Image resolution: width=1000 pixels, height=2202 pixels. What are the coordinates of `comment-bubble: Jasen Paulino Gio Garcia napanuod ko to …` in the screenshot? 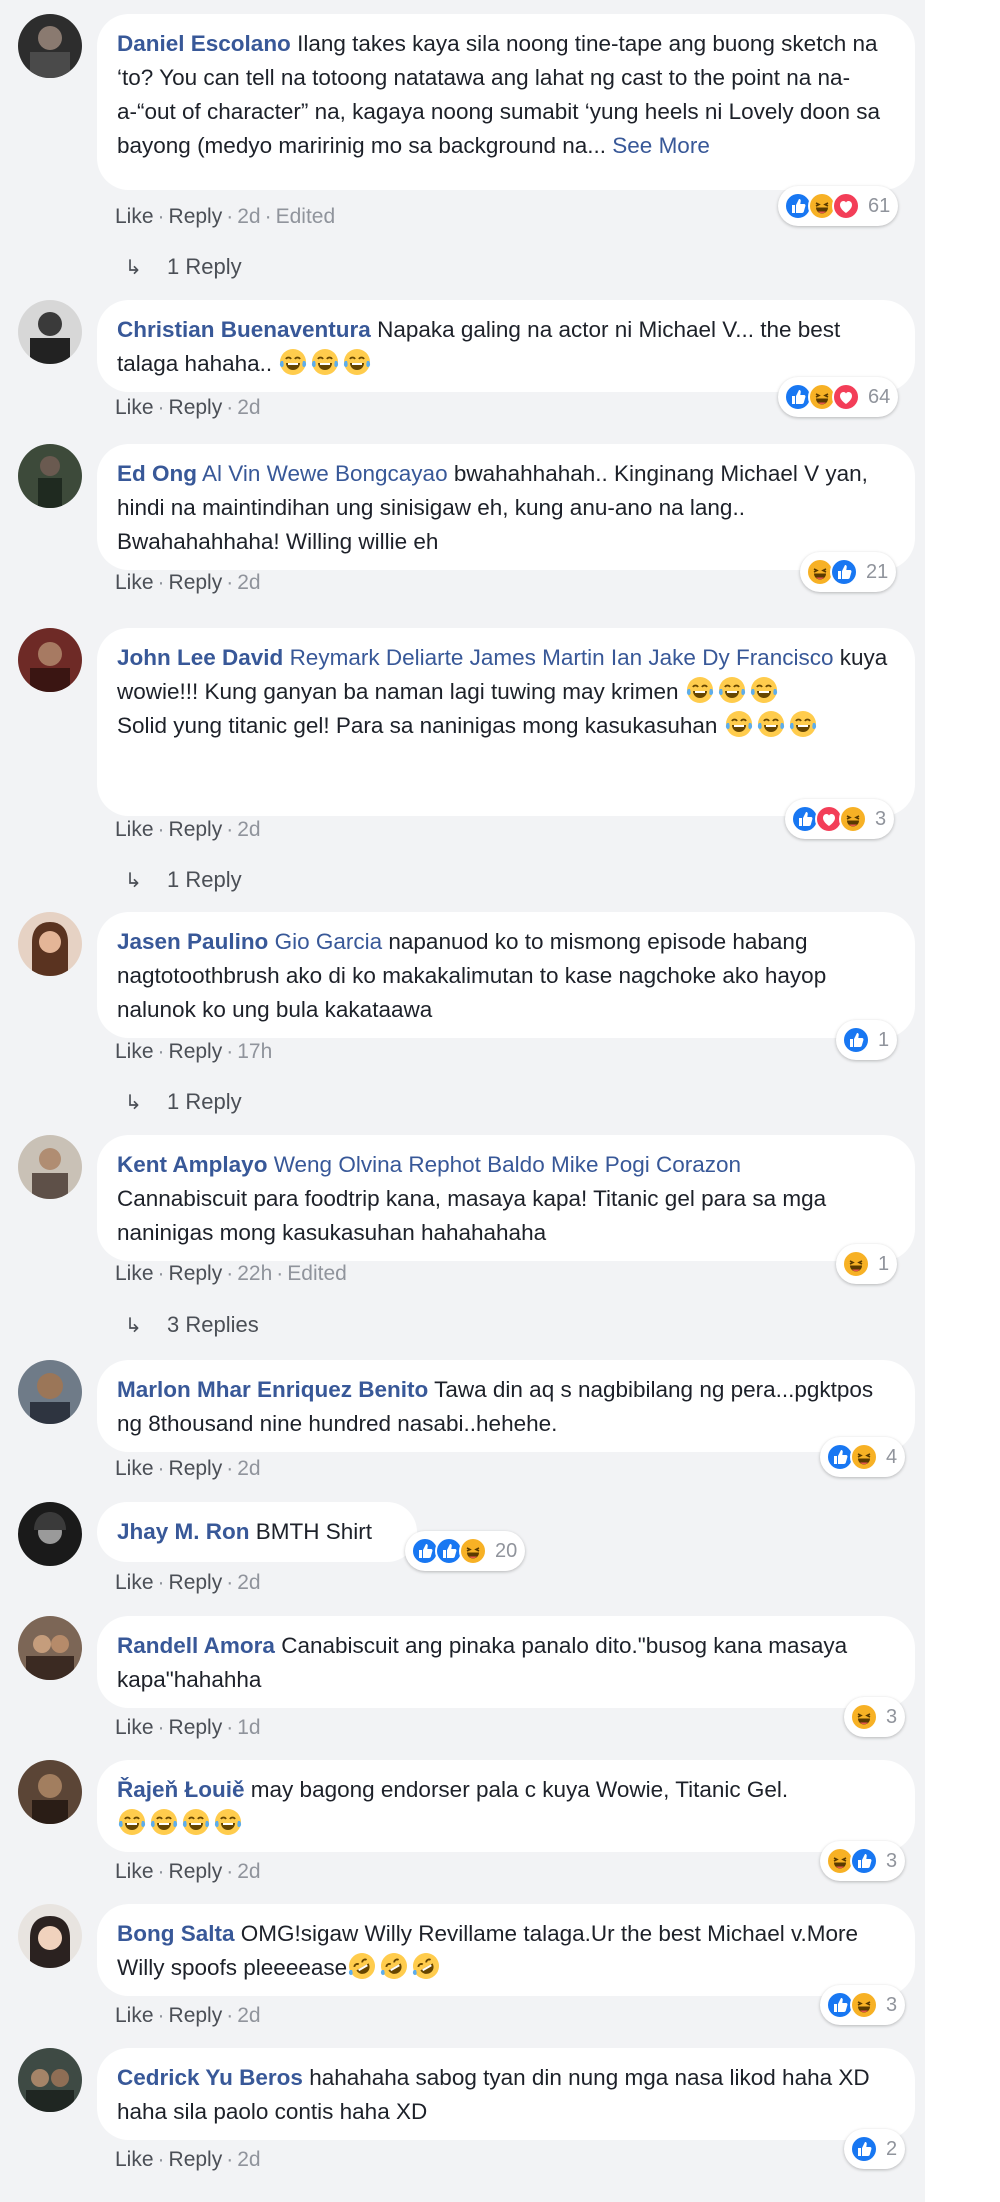 It's located at (506, 975).